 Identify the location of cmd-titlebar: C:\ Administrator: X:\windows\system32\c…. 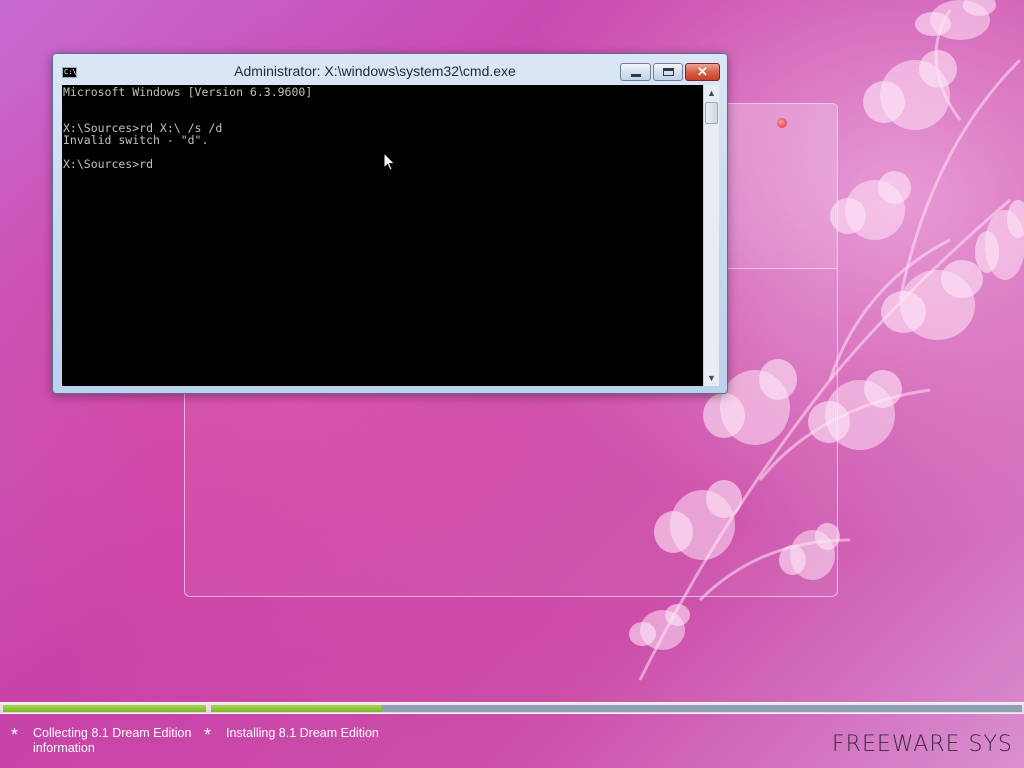
(390, 69).